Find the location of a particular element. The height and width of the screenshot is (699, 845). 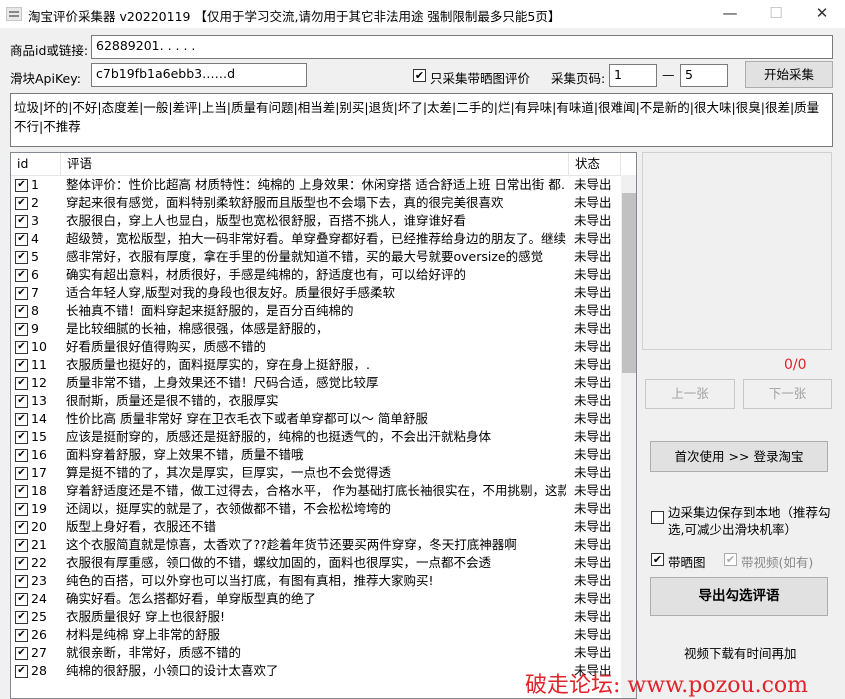

table-row: ✔ 27 就很亲断，非常好，质感不错的 未导出 is located at coordinates (315, 653).